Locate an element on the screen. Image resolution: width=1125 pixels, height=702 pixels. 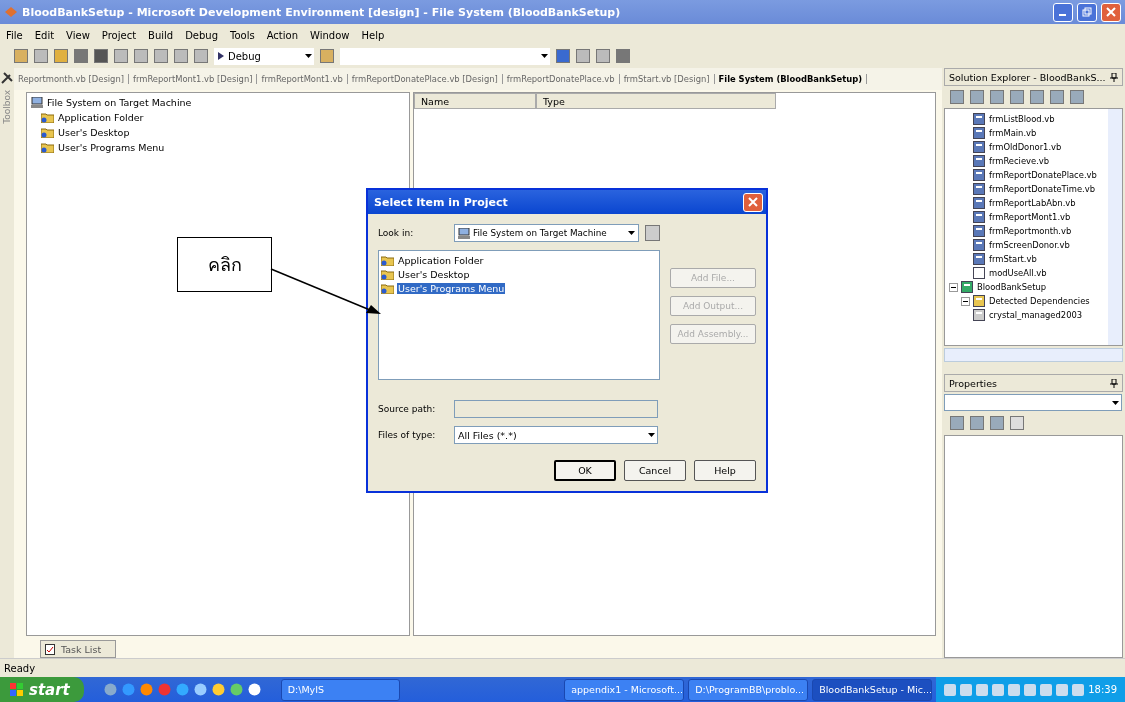
tree-item: frmReportDonateTime.vb is located at coordinates (1042, 189).